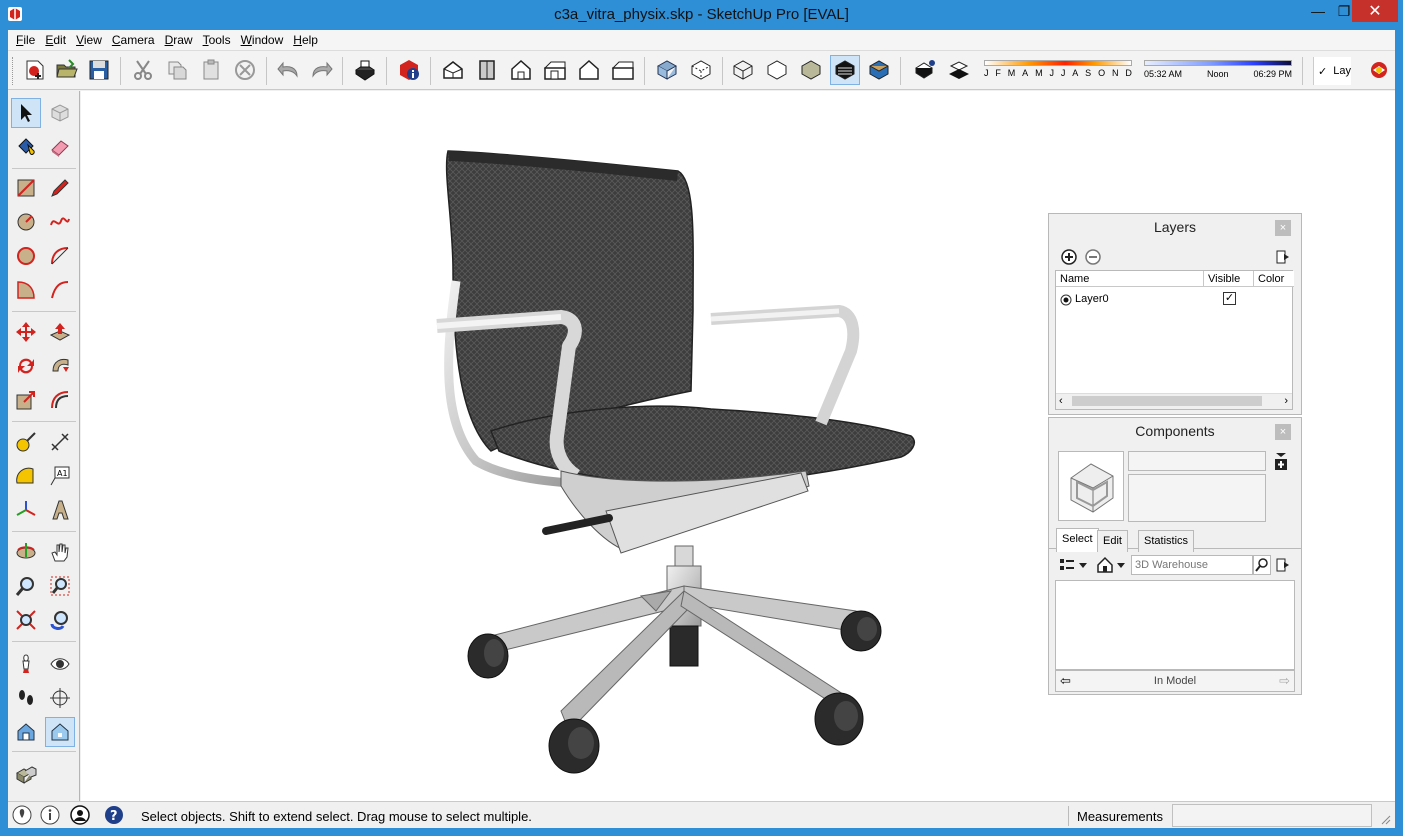 This screenshot has width=1403, height=836. I want to click on geolocation-icon, so click(22, 815).